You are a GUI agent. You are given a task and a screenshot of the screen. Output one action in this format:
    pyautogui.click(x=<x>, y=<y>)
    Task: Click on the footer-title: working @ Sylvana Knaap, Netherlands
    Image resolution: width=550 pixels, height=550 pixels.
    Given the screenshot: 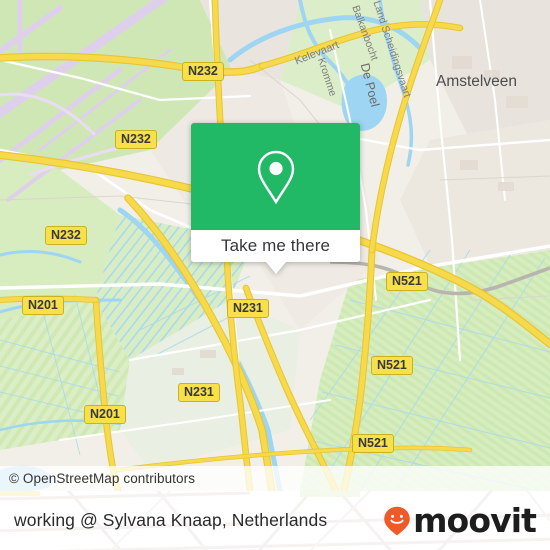 What is the action you would take?
    pyautogui.click(x=171, y=520)
    